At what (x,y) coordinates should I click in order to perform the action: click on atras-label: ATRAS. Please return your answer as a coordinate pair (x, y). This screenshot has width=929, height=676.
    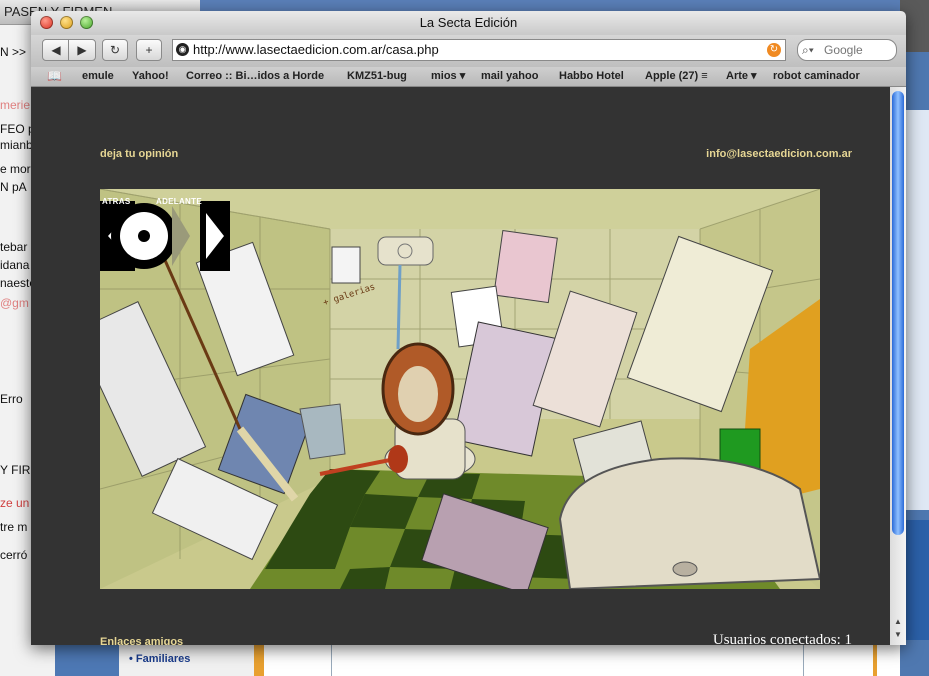
    Looking at the image, I should click on (116, 201).